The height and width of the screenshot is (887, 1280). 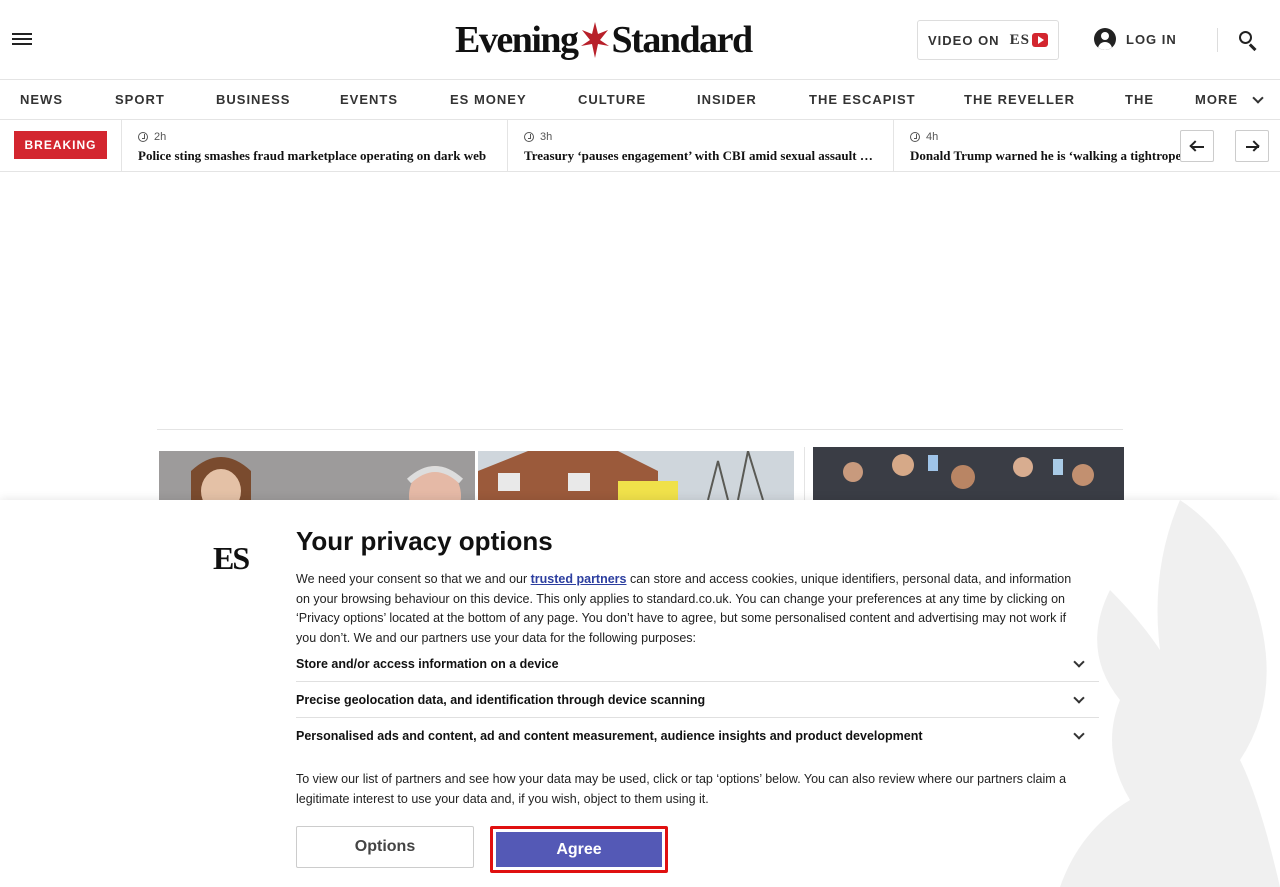 I want to click on site-logo: Evening Standard, so click(x=620, y=40).